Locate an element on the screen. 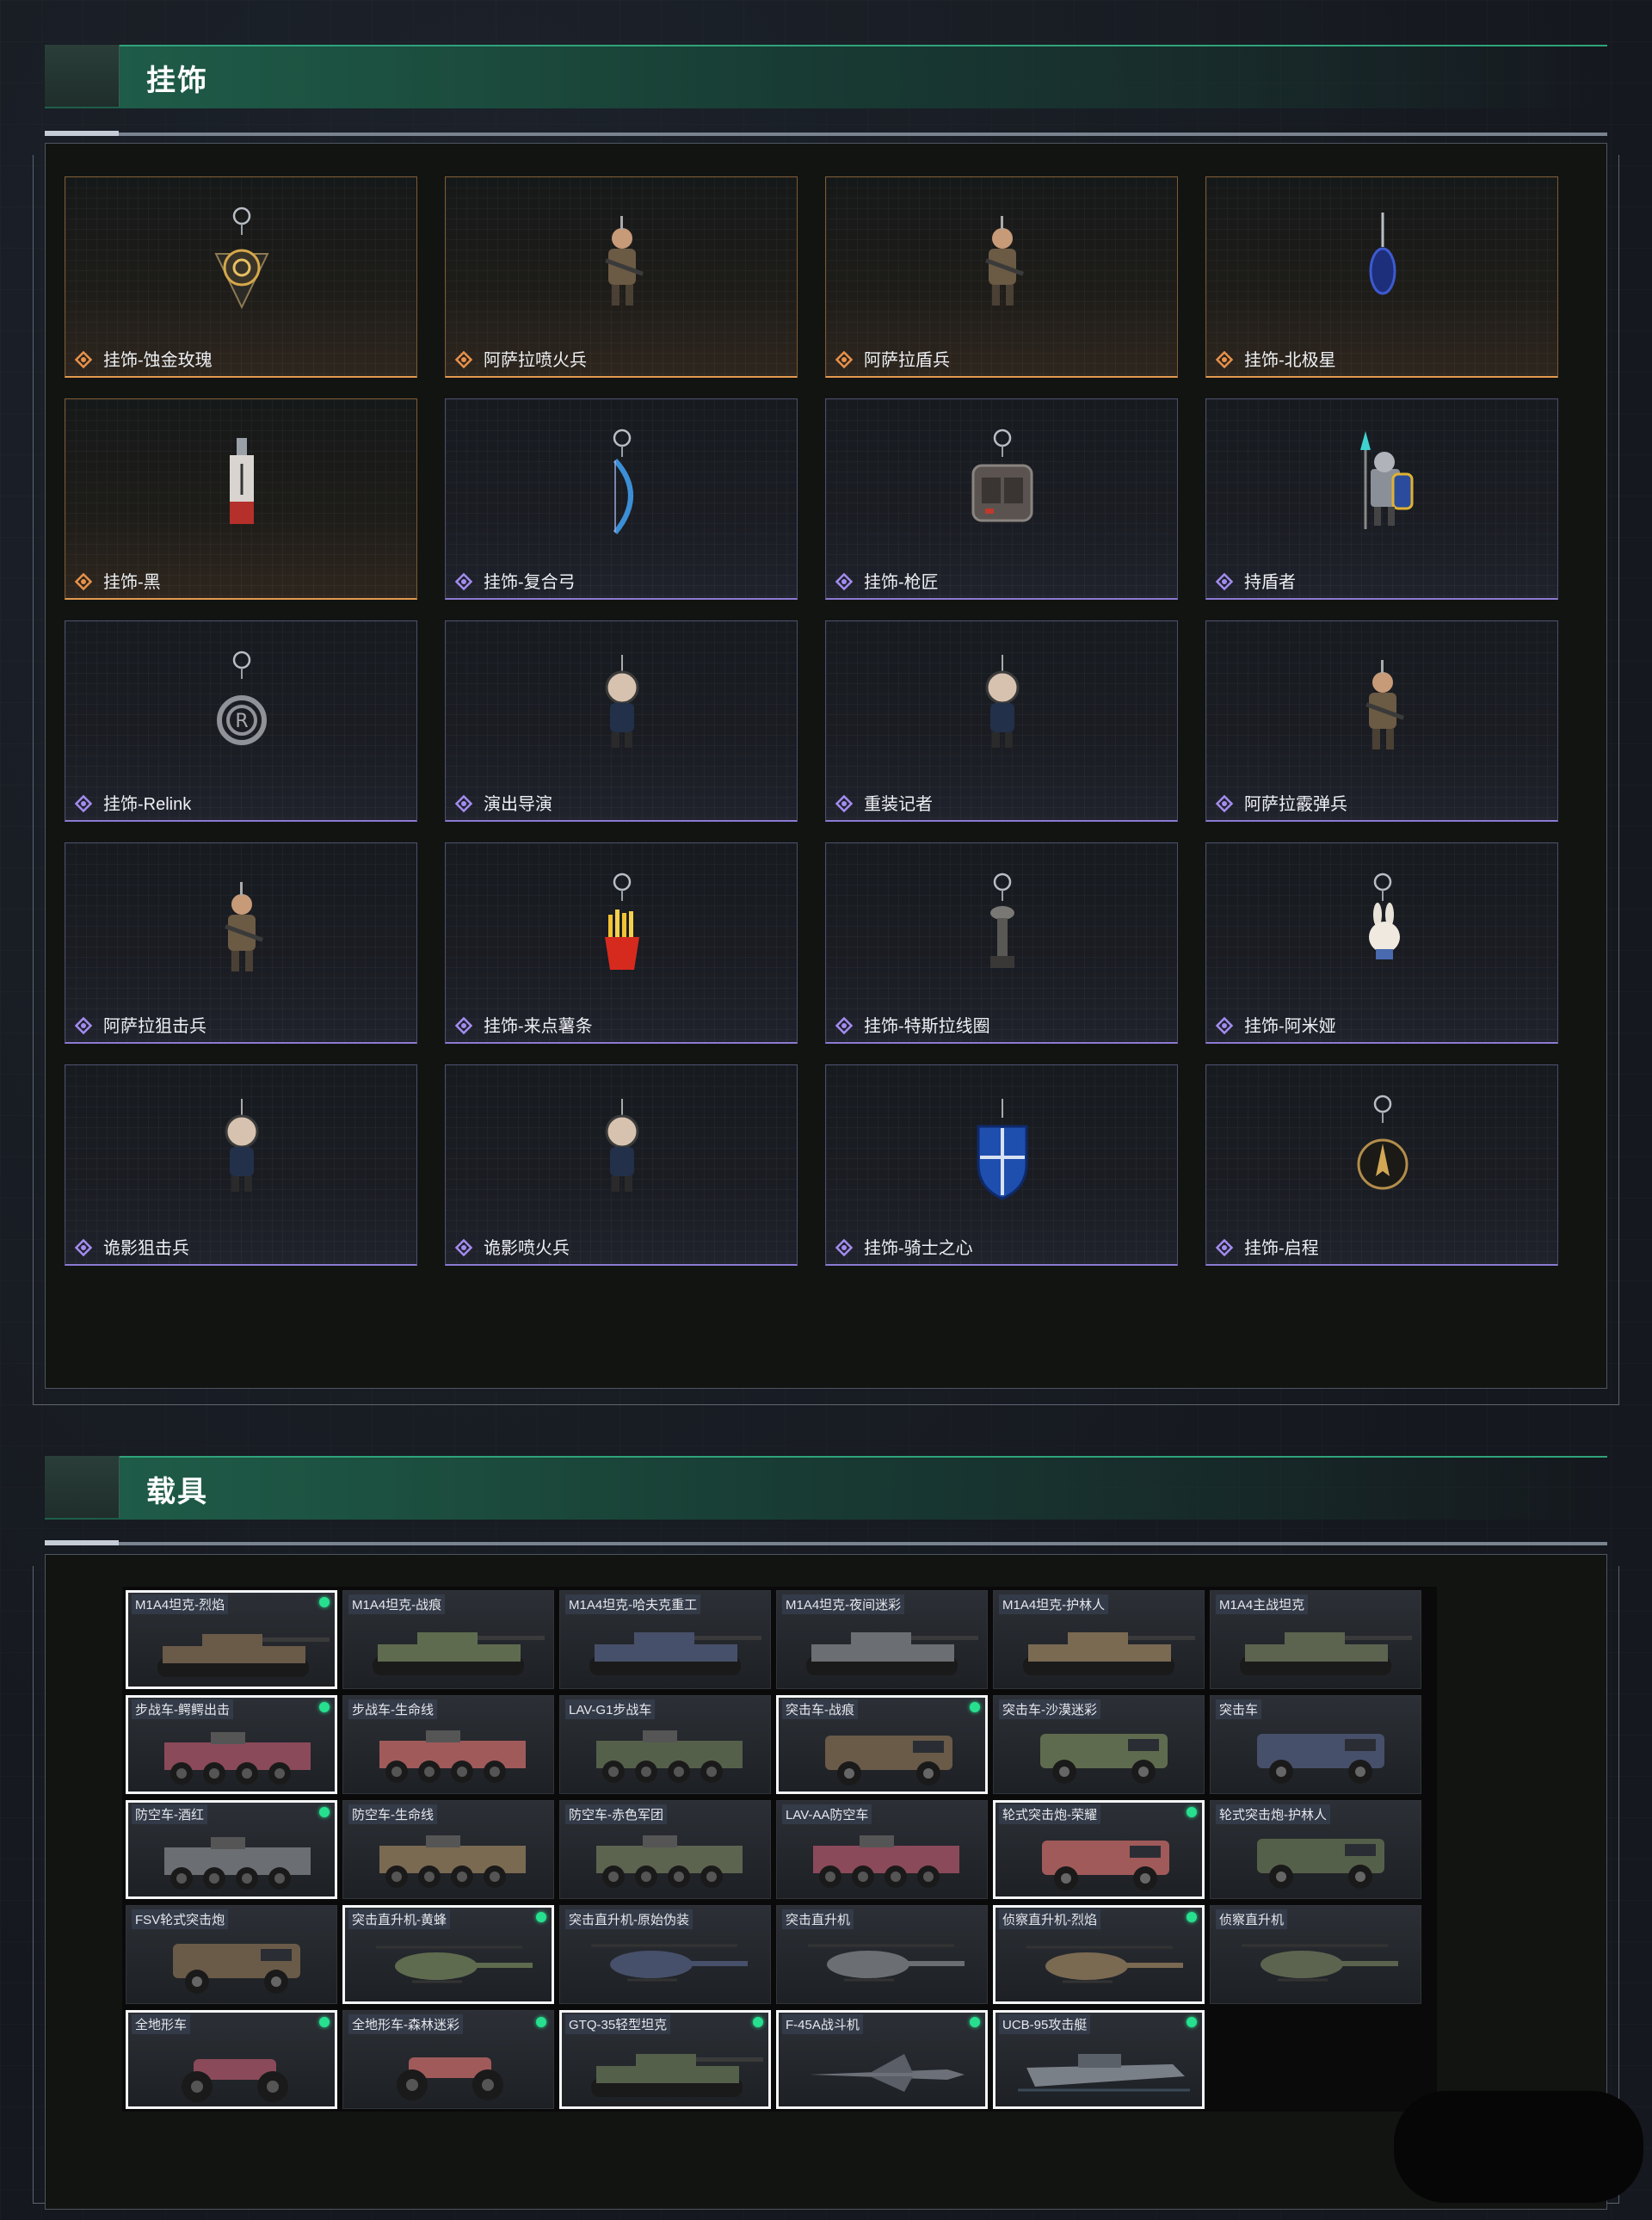 This screenshot has height=2220, width=1652. pendant-card: 挂饰-骑士之心 is located at coordinates (1001, 1165).